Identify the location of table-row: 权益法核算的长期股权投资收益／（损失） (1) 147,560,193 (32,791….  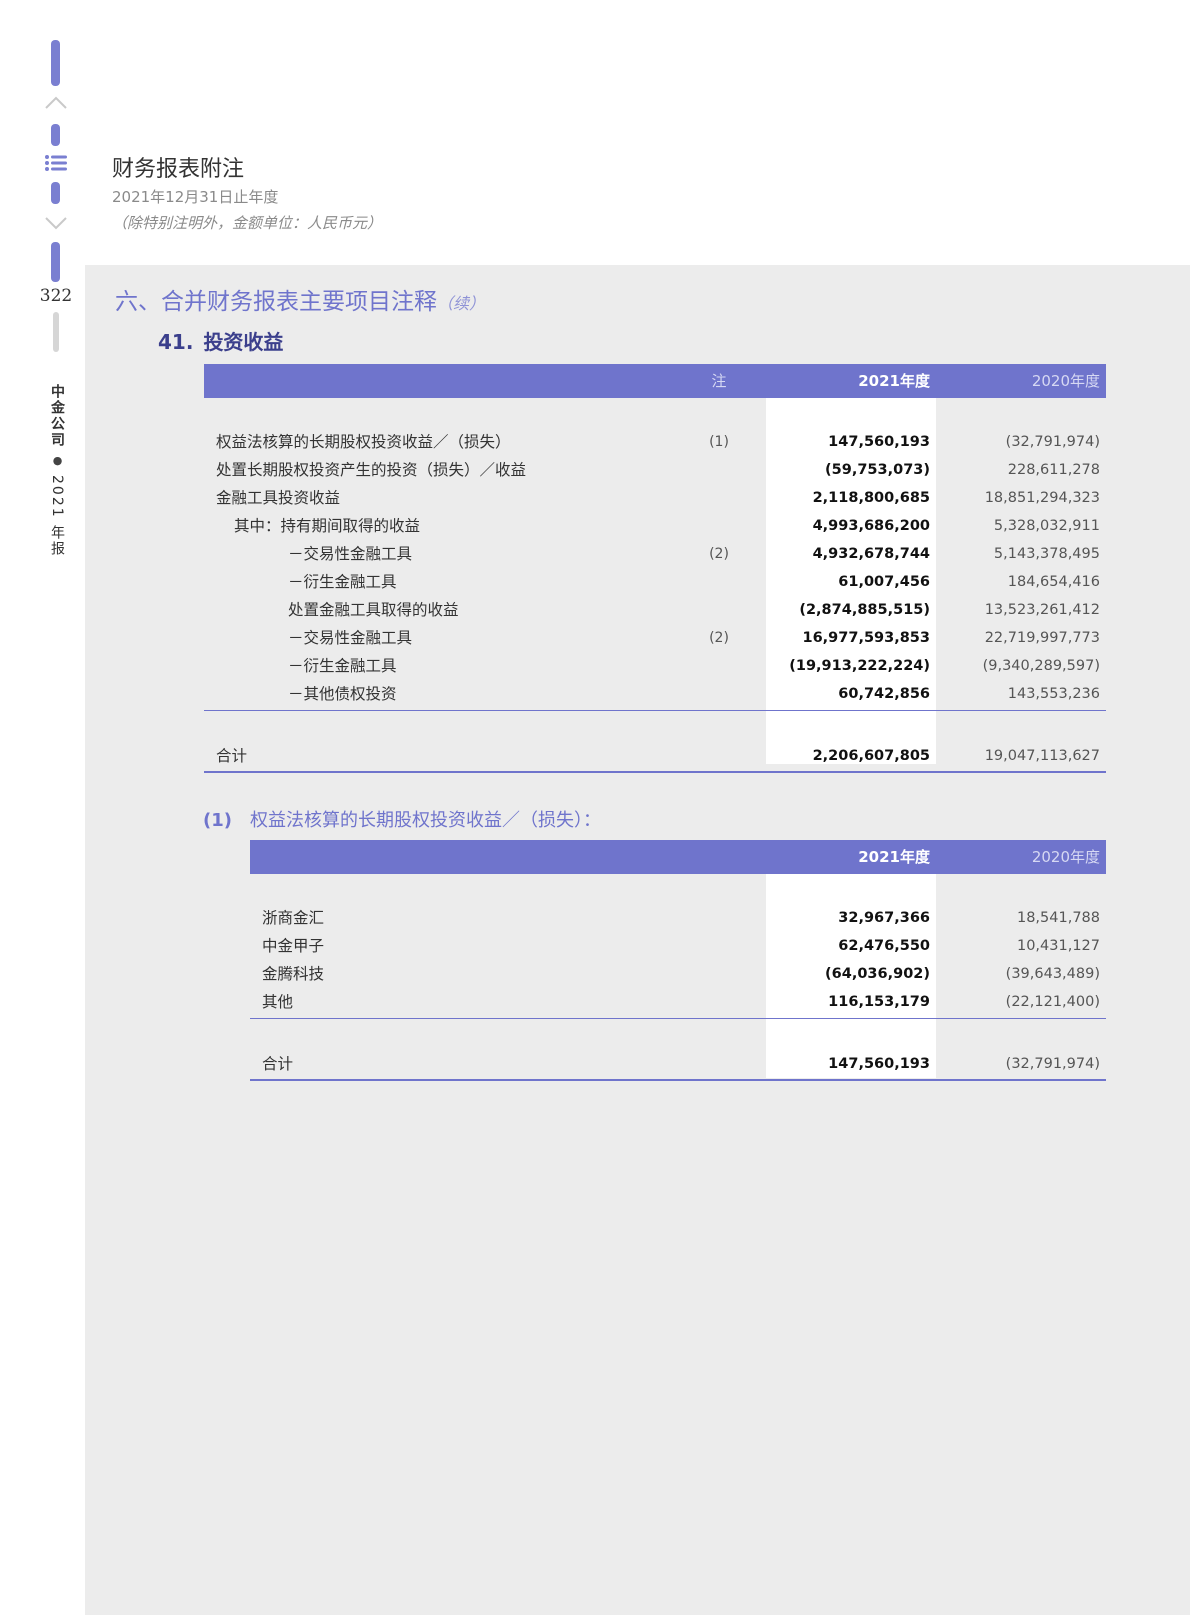
(655, 442).